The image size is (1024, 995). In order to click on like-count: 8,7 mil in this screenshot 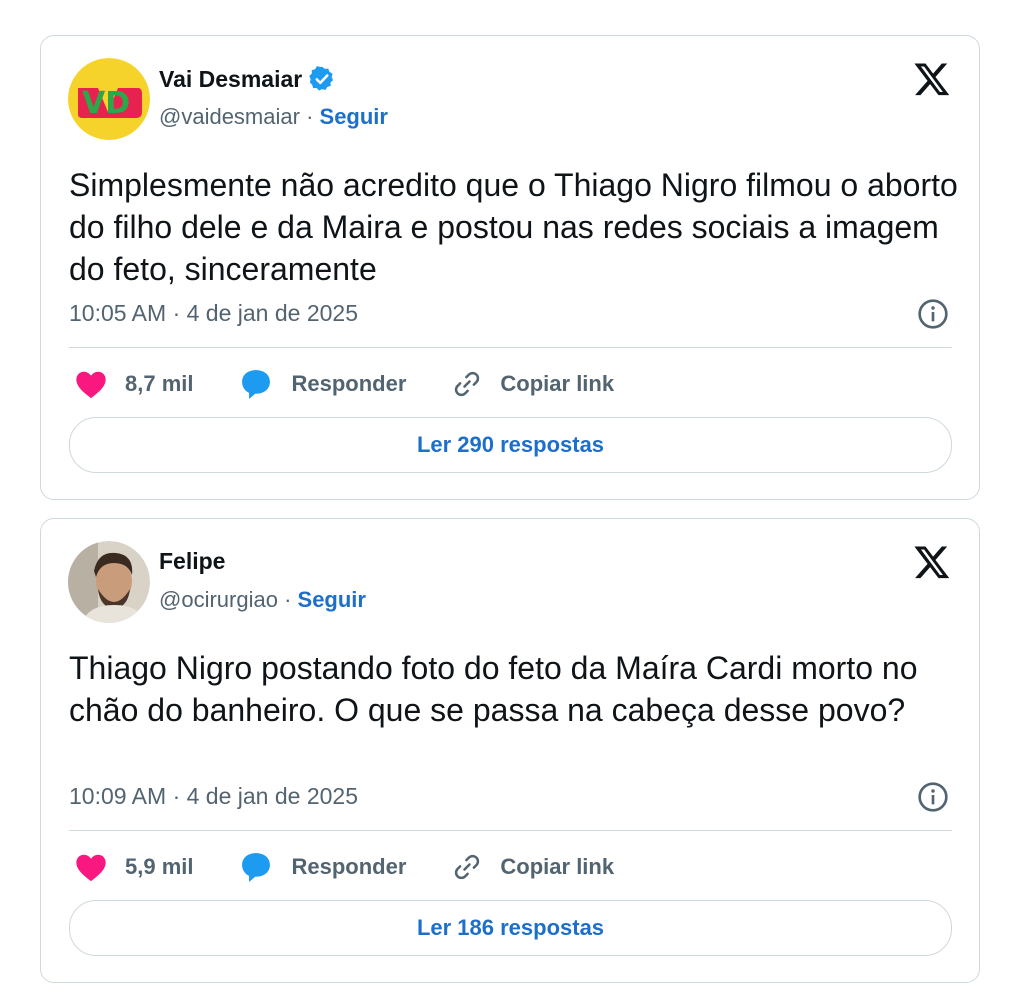, I will do `click(159, 383)`.